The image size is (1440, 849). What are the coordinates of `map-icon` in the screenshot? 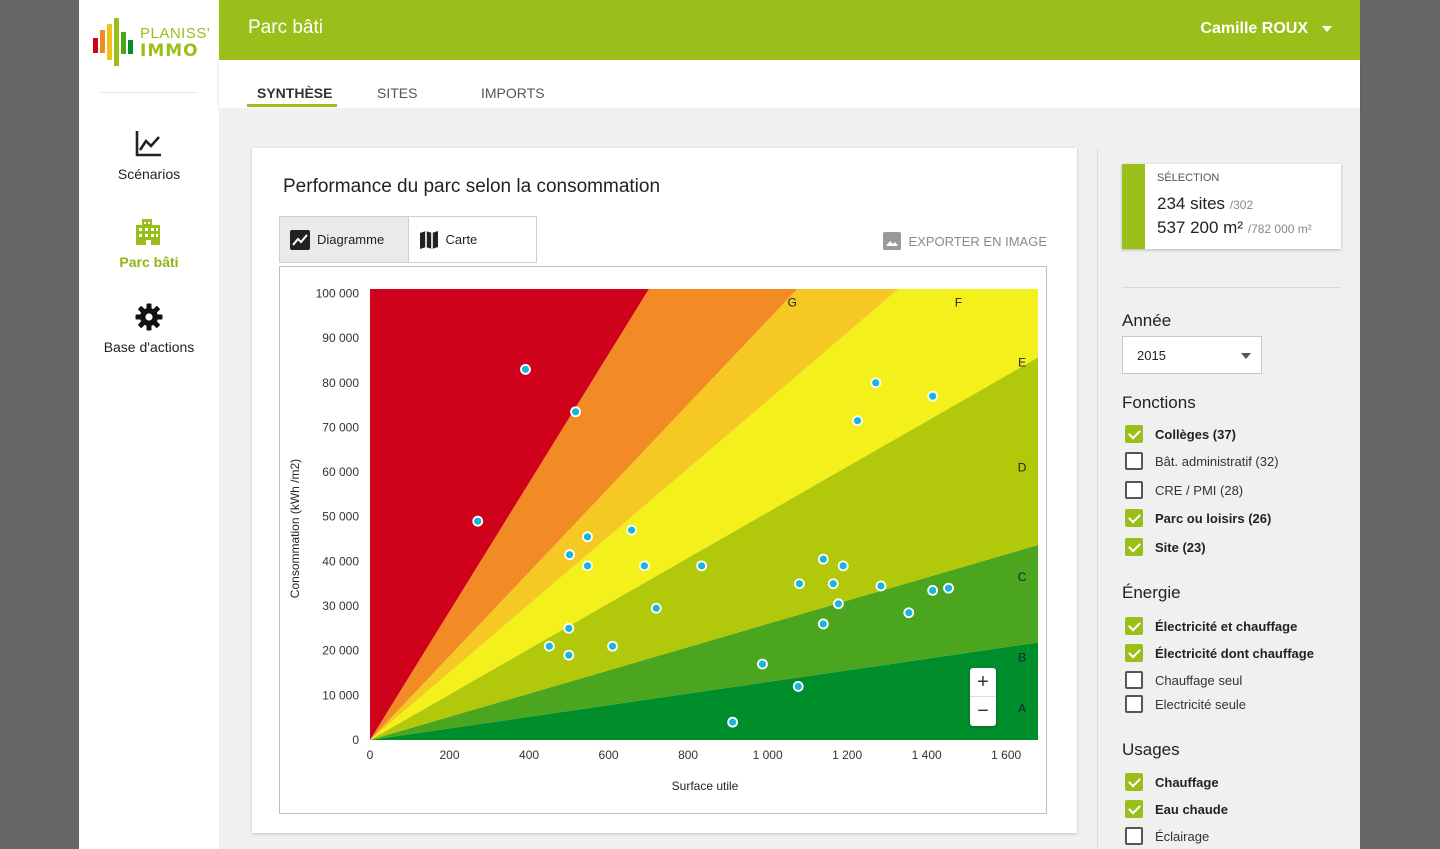 It's located at (428, 239).